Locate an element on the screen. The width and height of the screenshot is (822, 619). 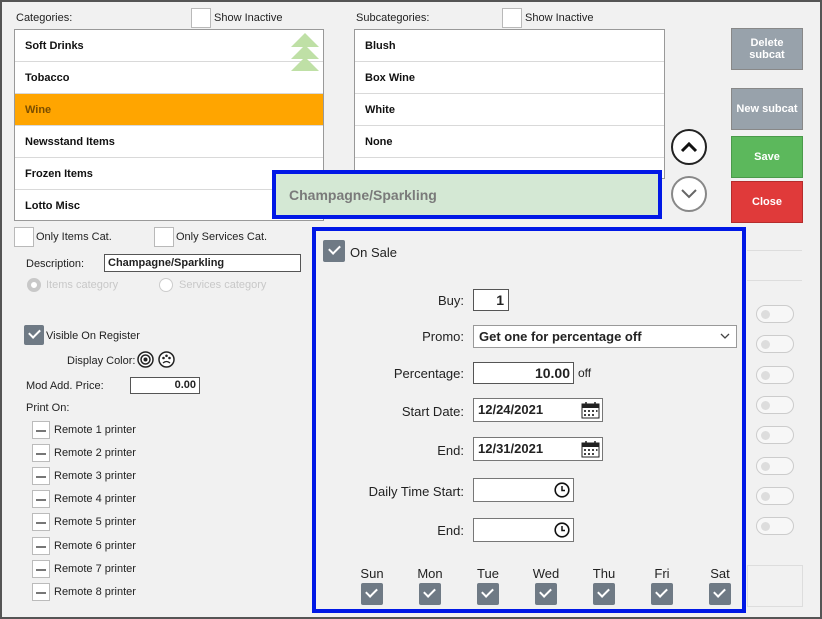
subcategory-item: Blush is located at coordinates (509, 46).